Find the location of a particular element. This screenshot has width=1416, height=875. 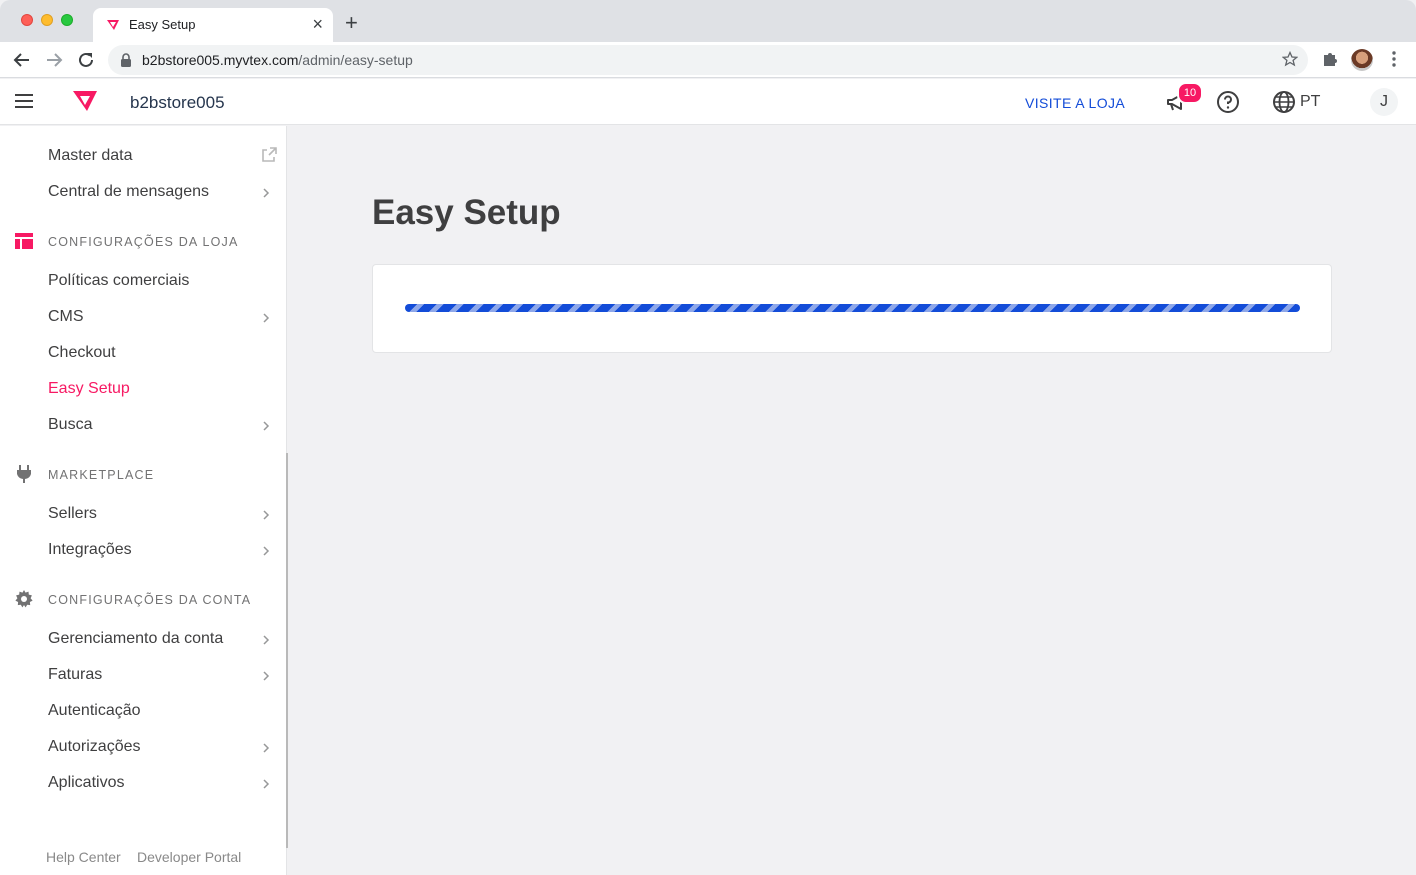

close-window-button is located at coordinates (27, 20).